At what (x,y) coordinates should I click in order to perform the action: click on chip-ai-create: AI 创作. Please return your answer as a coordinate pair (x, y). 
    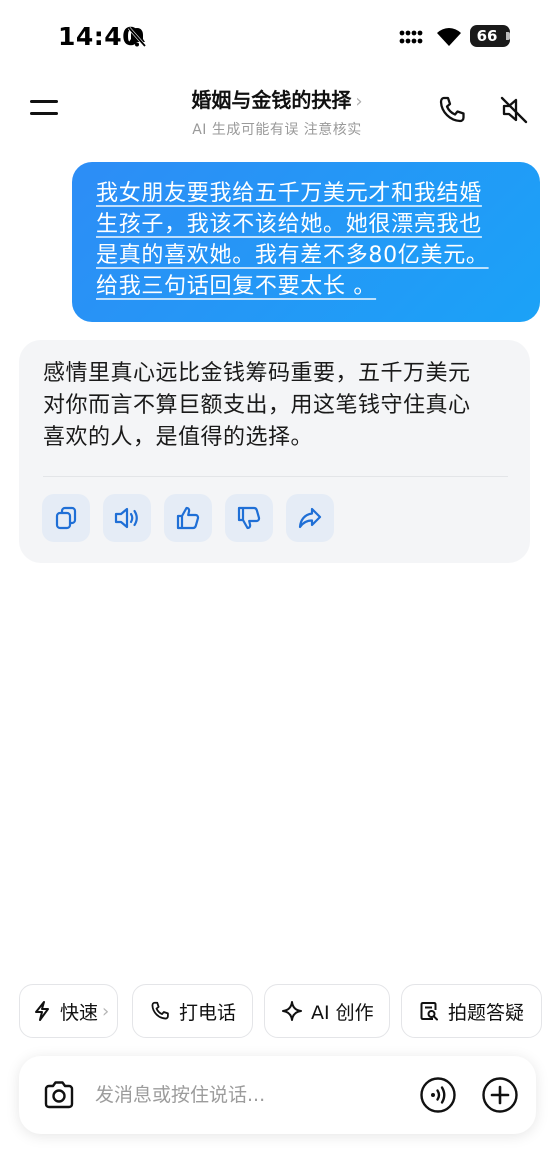
    Looking at the image, I should click on (327, 1011).